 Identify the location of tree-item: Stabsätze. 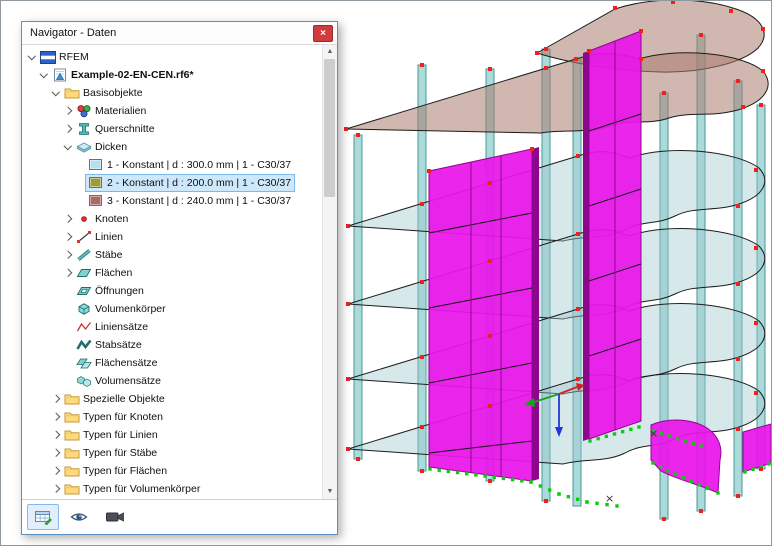
(172, 345).